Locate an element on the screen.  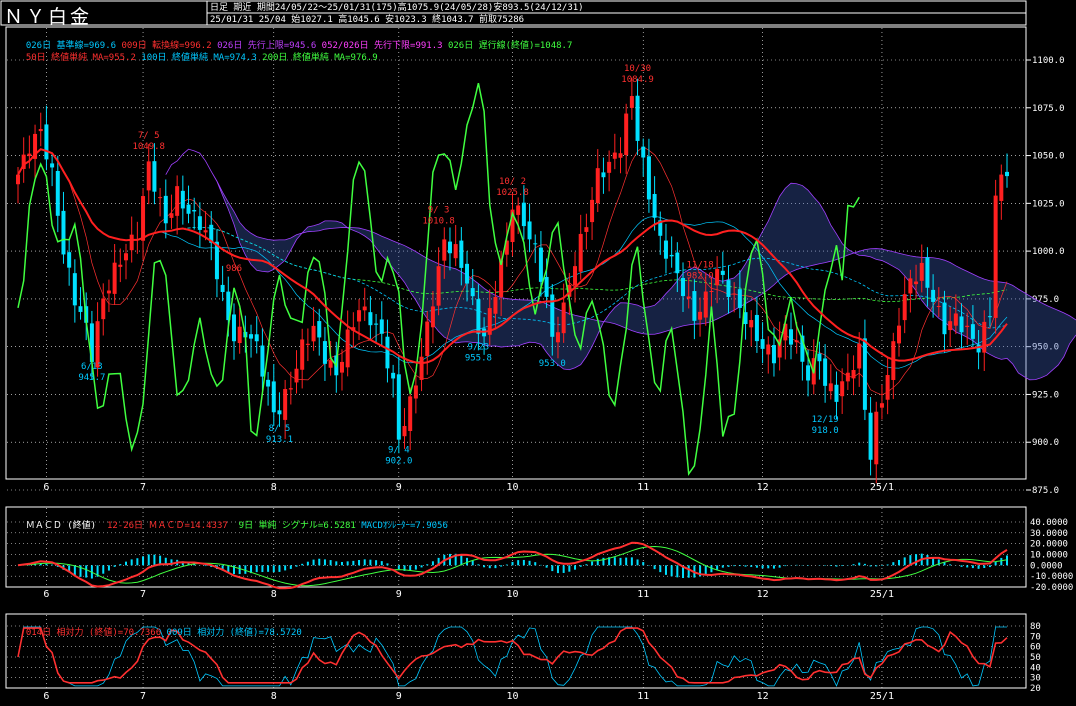
x-tick-label: 7 is located at coordinates (143, 487).